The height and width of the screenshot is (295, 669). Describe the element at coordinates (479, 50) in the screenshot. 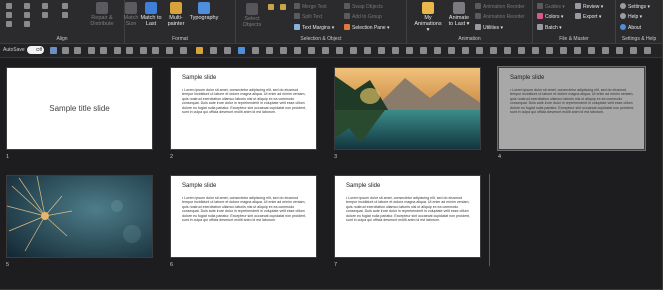

I see `animation-tb-icon` at that location.